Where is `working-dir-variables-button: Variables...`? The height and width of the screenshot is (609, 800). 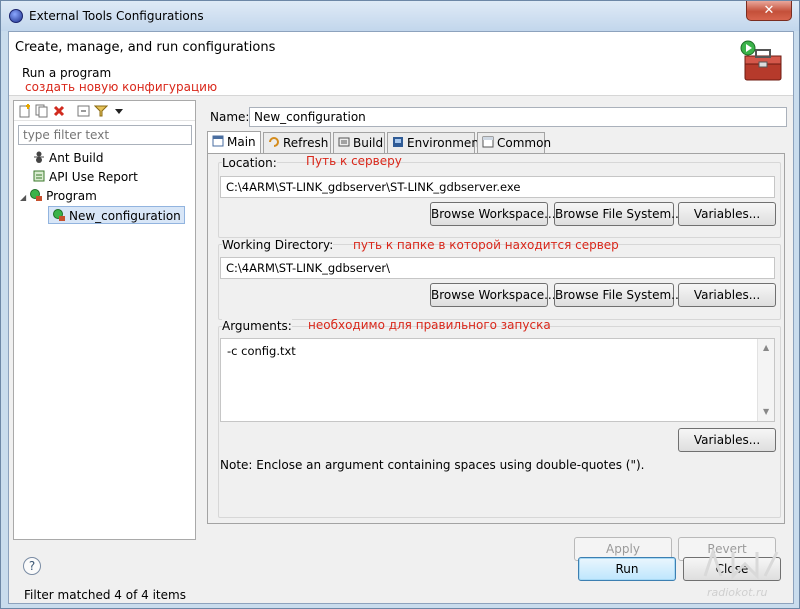
working-dir-variables-button: Variables... is located at coordinates (727, 295).